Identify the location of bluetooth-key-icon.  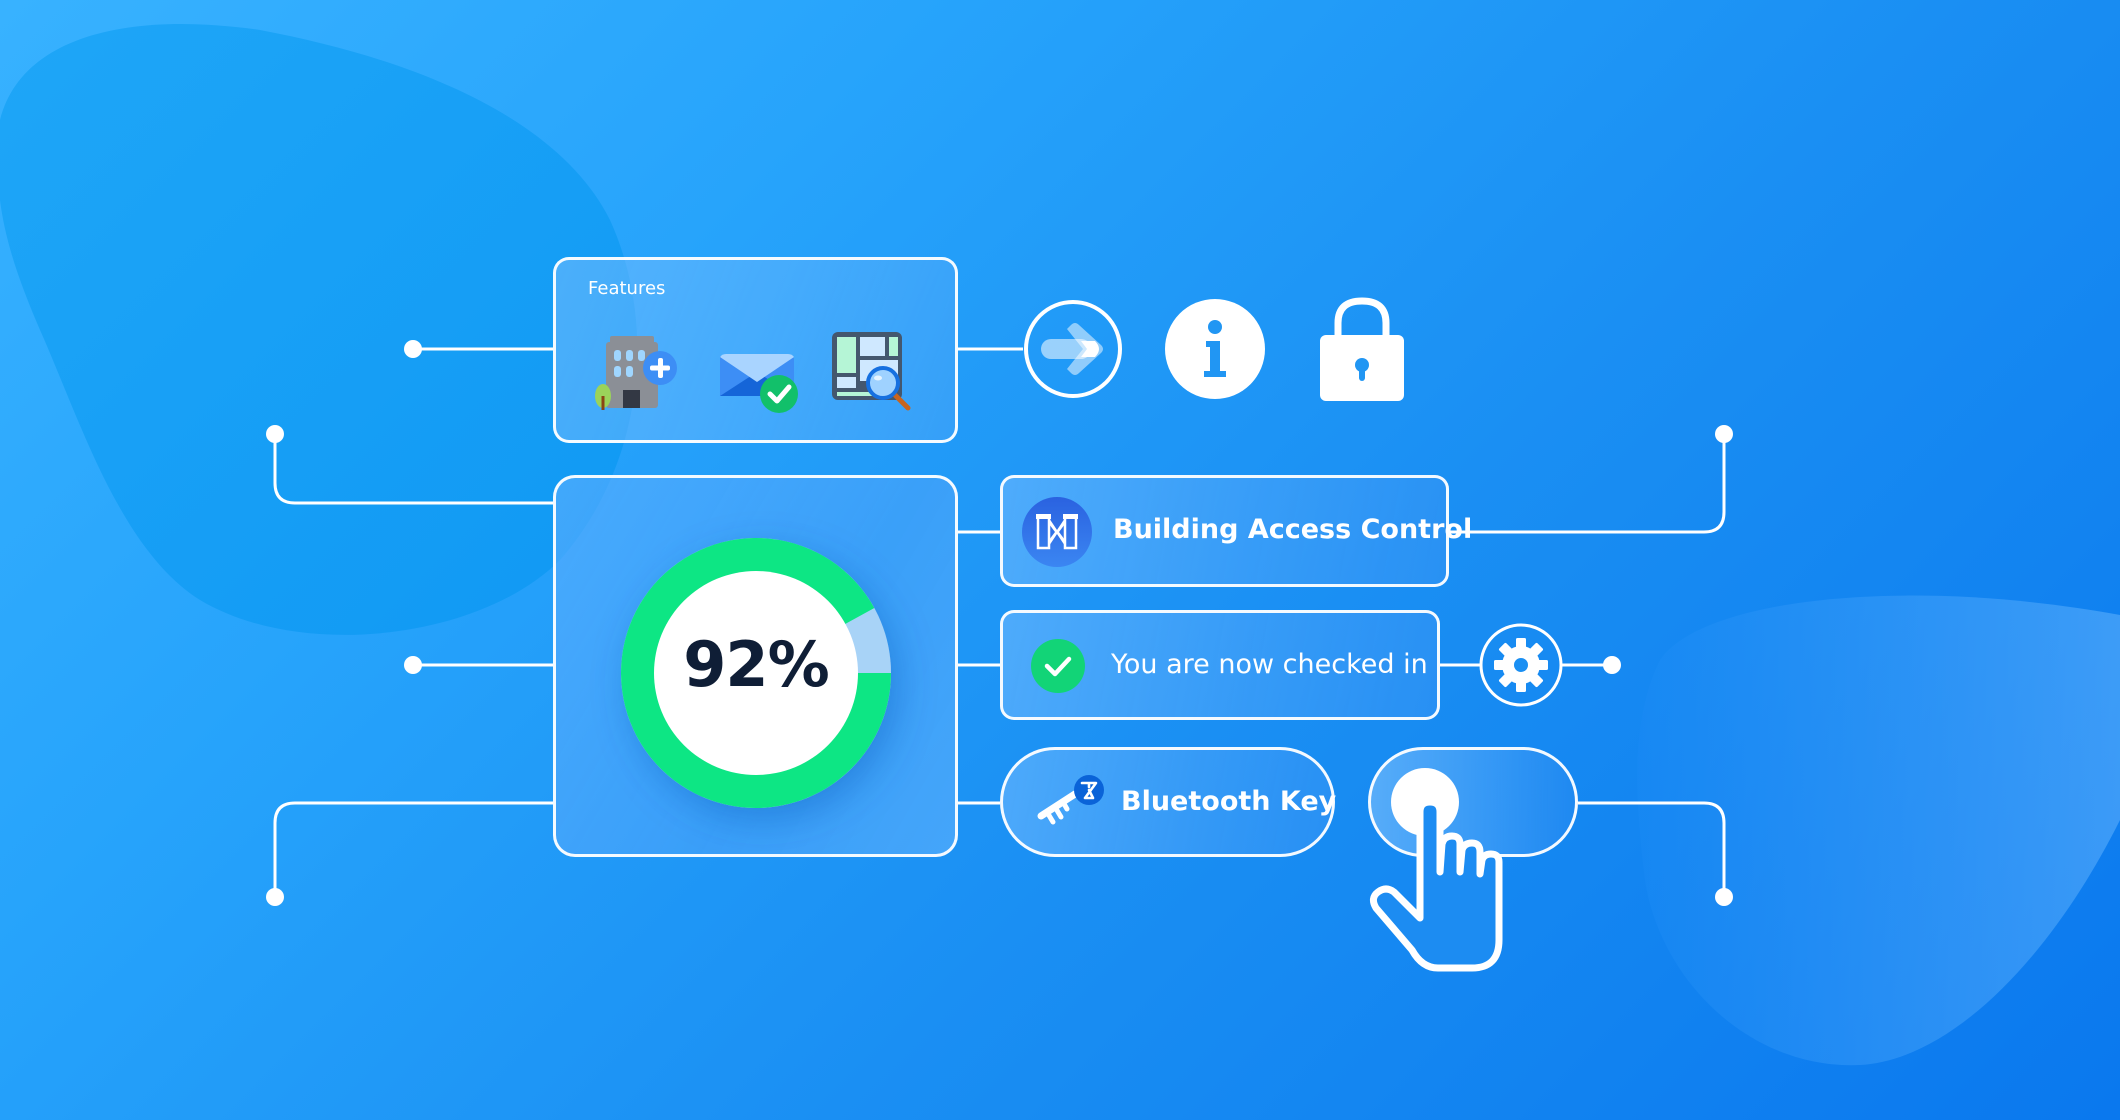
(1070, 800).